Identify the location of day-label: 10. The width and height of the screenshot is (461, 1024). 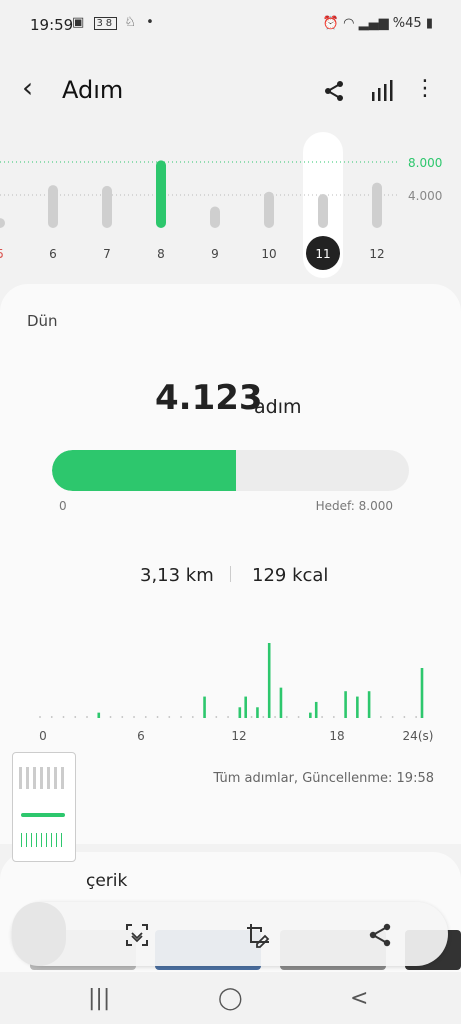
(268, 254).